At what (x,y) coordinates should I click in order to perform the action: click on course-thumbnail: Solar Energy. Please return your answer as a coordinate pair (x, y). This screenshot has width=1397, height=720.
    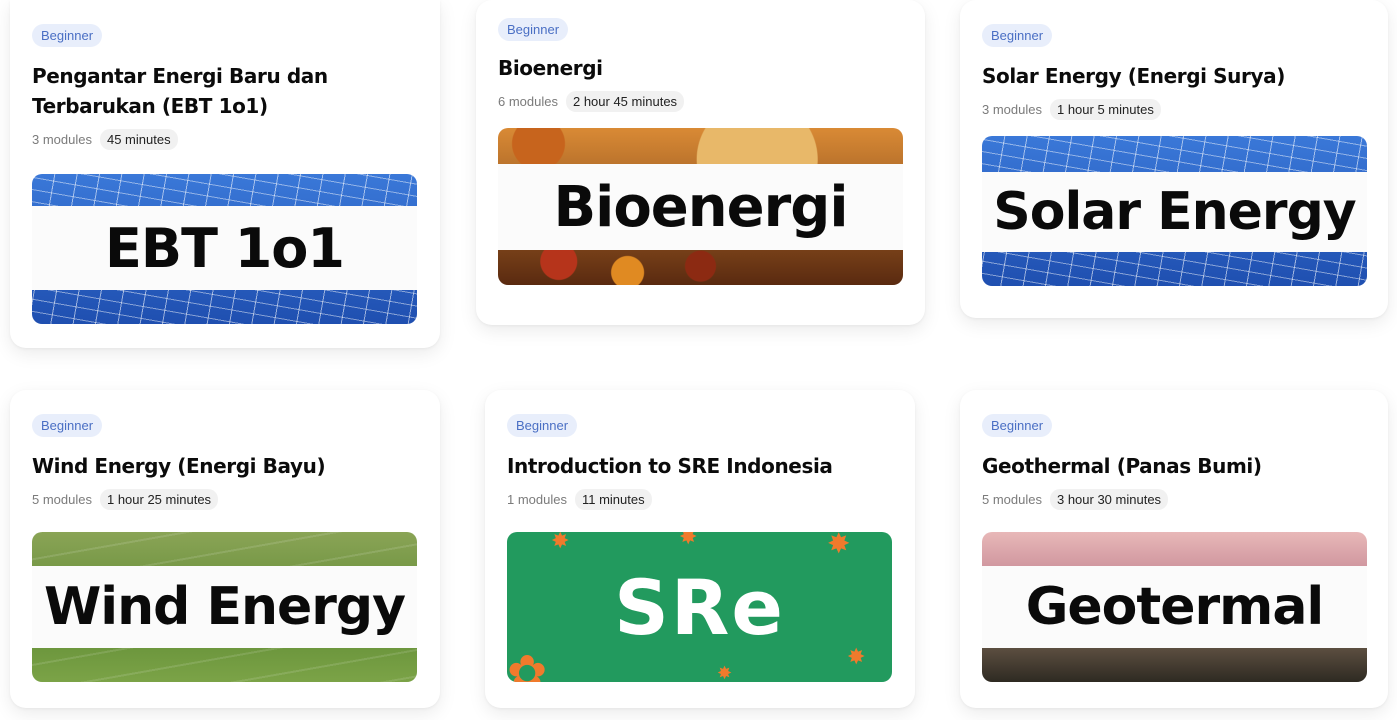
    Looking at the image, I should click on (1174, 211).